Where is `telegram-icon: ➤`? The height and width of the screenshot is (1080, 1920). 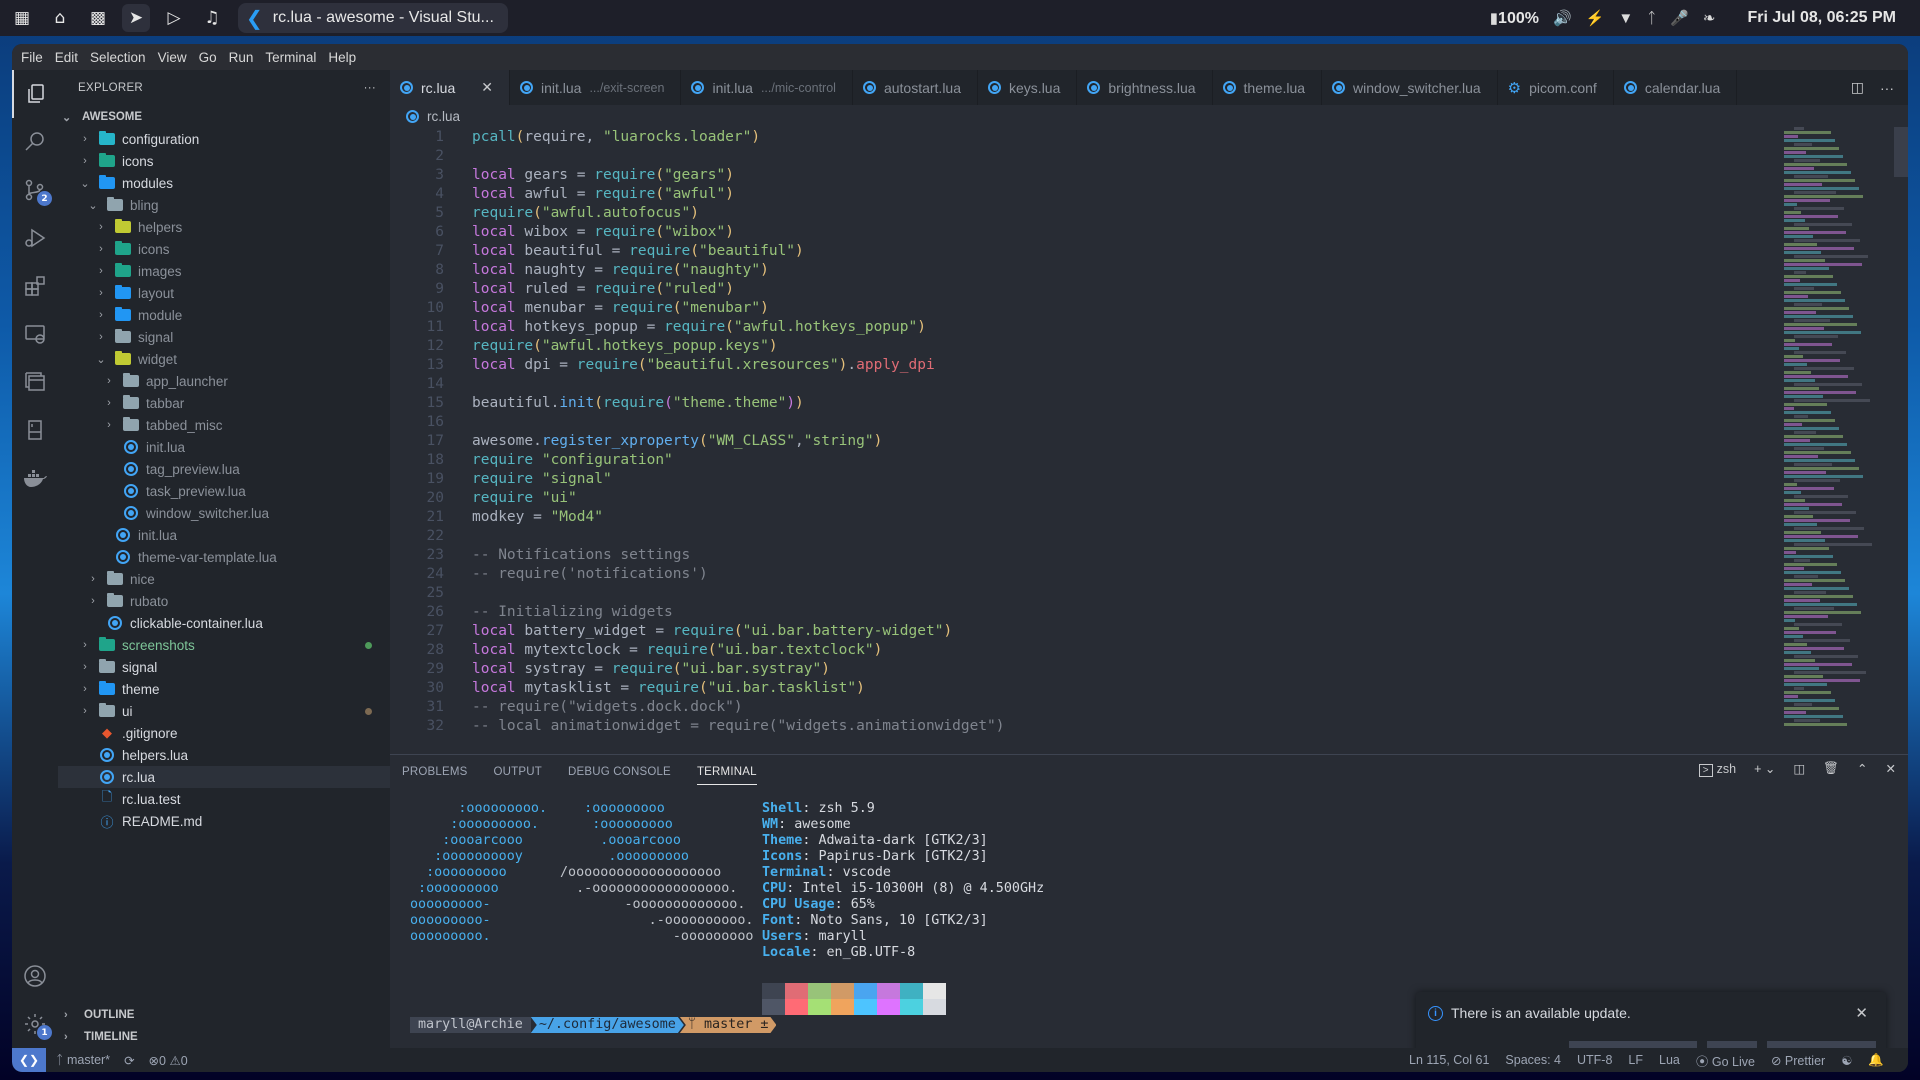
telegram-icon: ➤ is located at coordinates (136, 18).